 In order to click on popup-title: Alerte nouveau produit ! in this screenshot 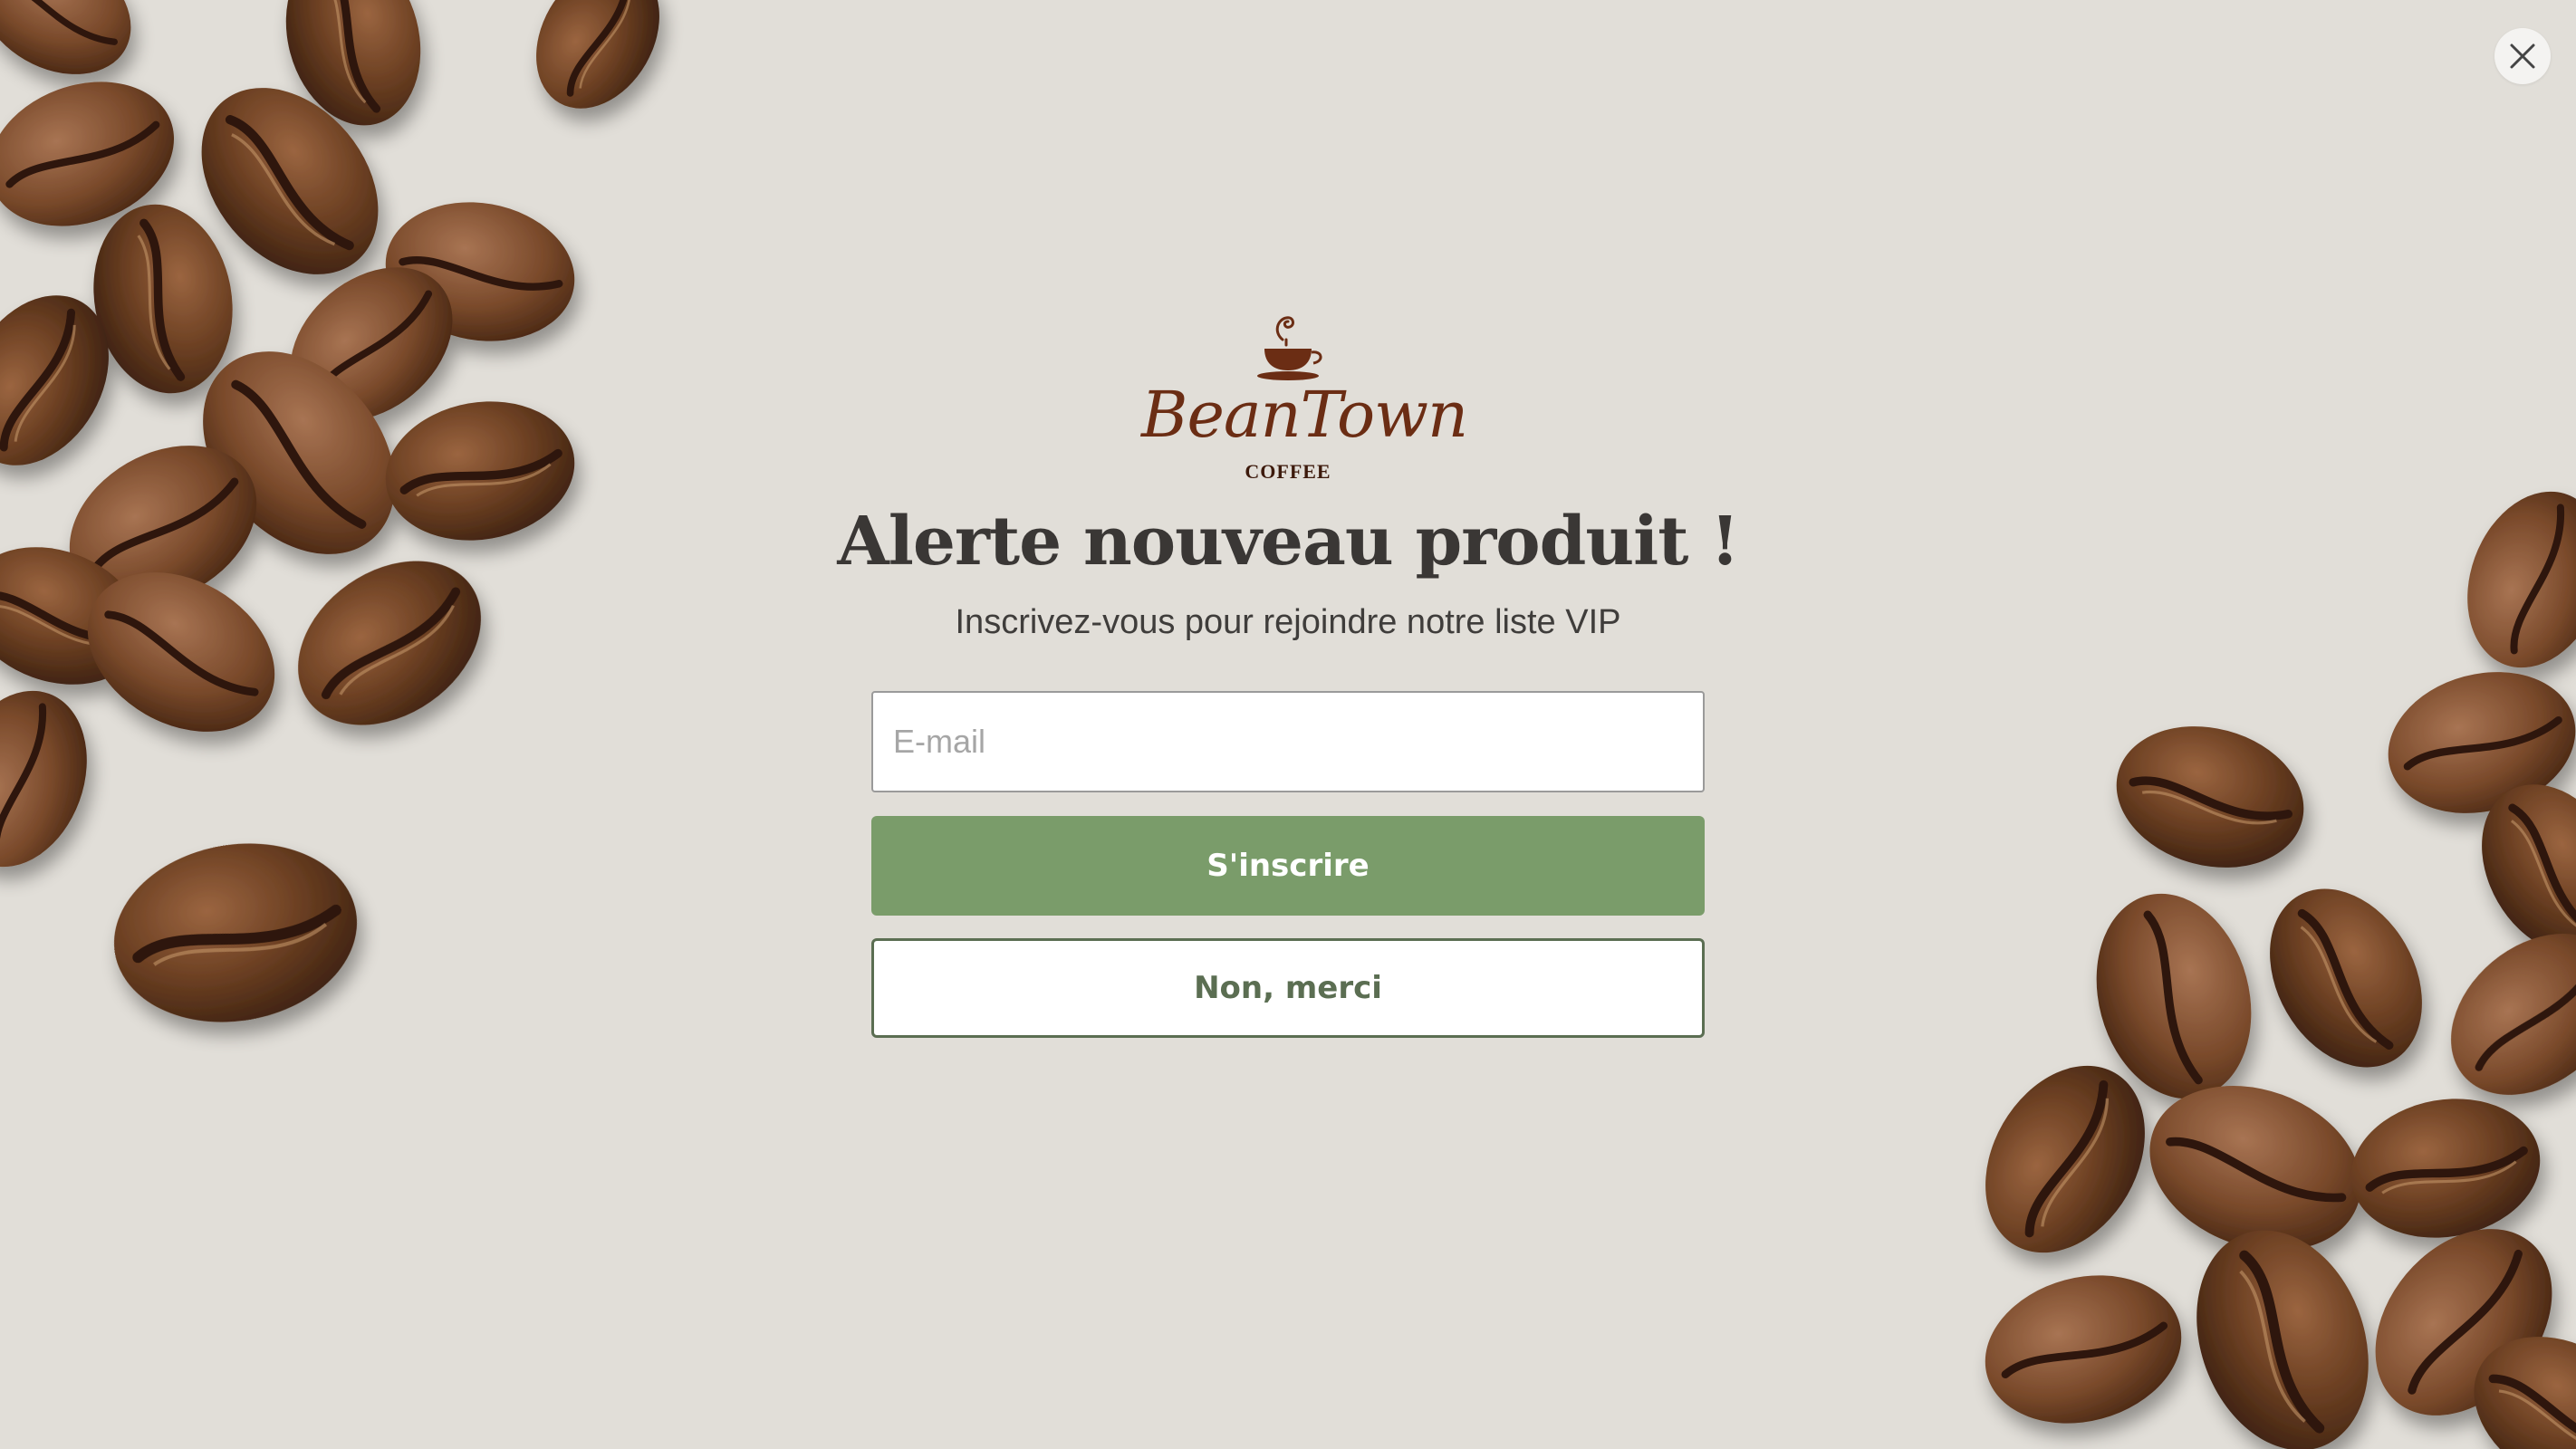, I will do `click(1288, 542)`.